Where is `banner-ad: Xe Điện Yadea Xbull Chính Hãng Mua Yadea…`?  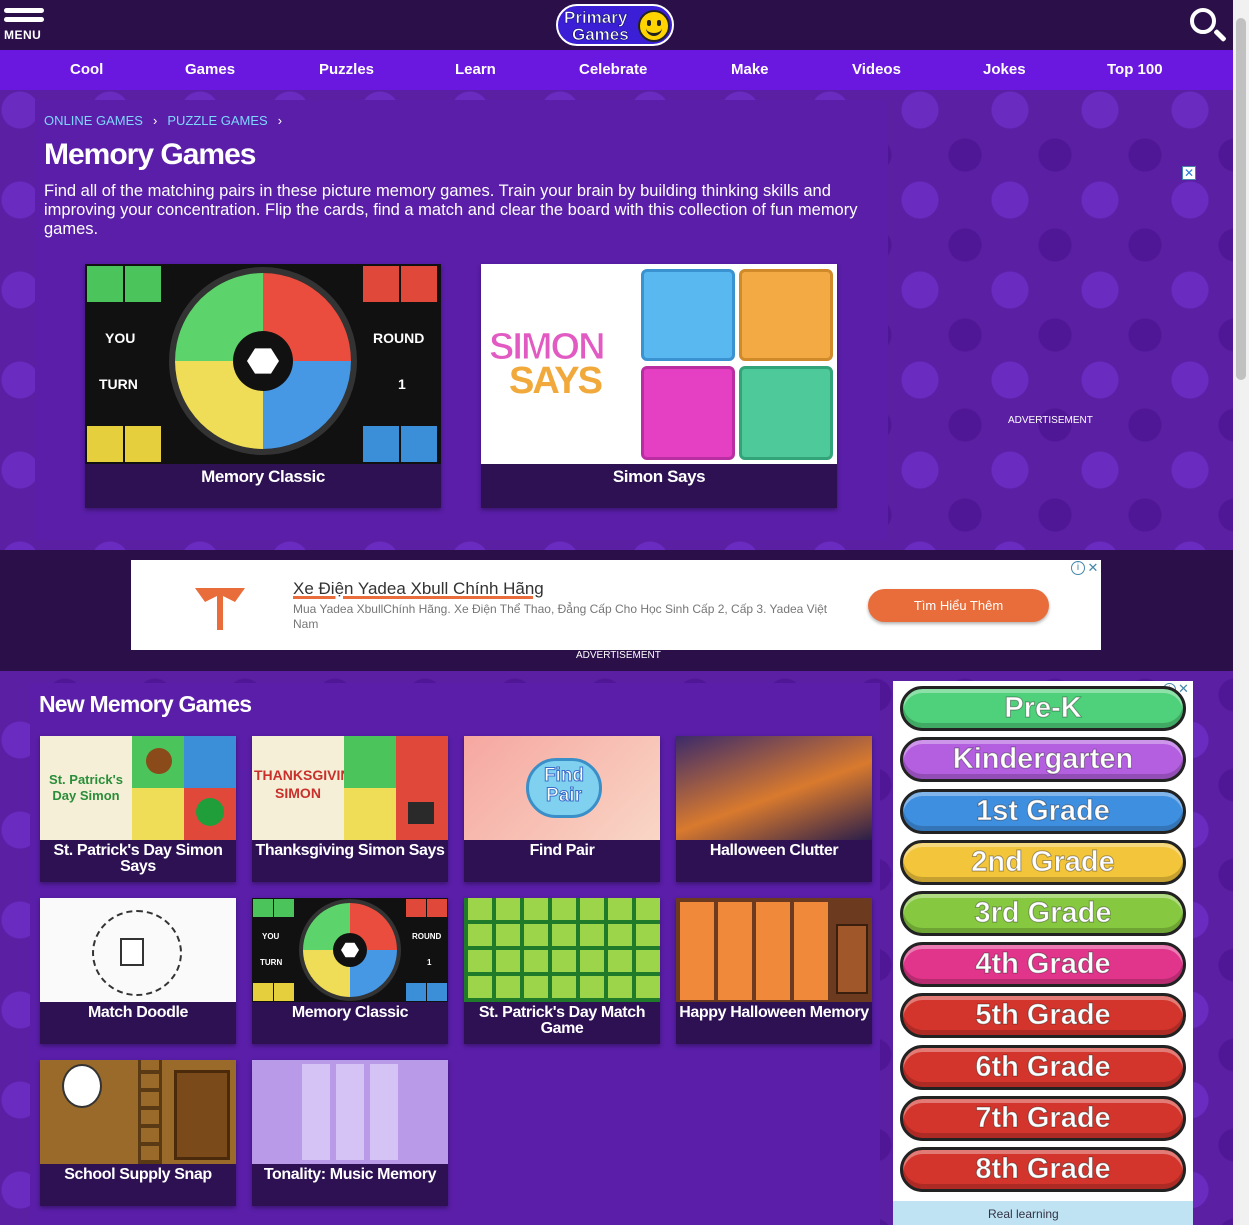 banner-ad: Xe Điện Yadea Xbull Chính Hãng Mua Yadea… is located at coordinates (616, 605).